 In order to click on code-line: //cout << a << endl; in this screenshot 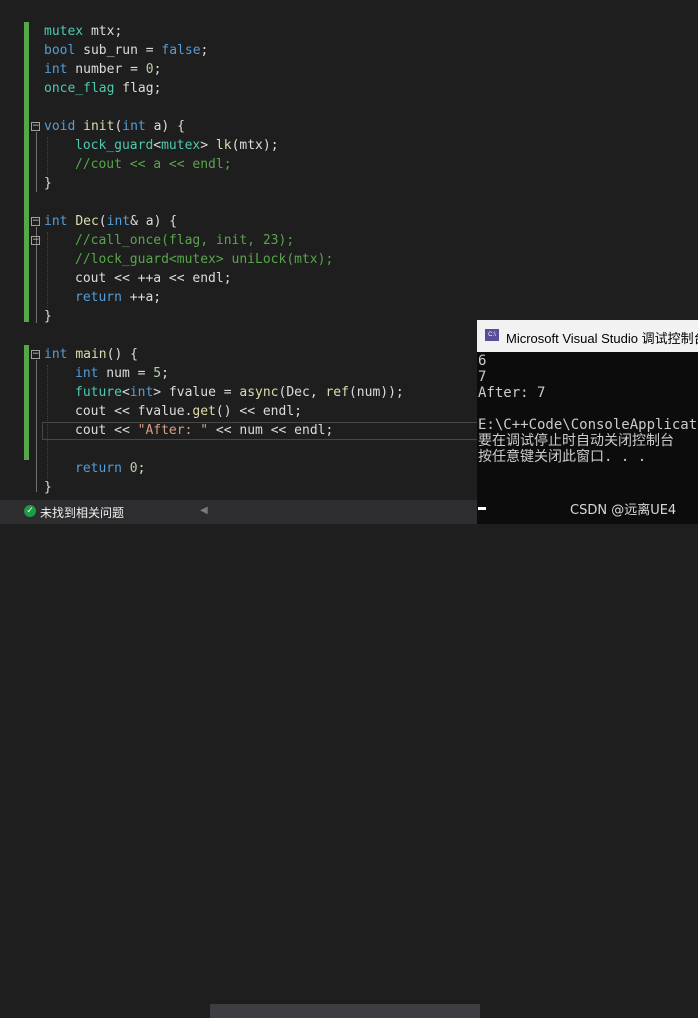, I will do `click(153, 164)`.